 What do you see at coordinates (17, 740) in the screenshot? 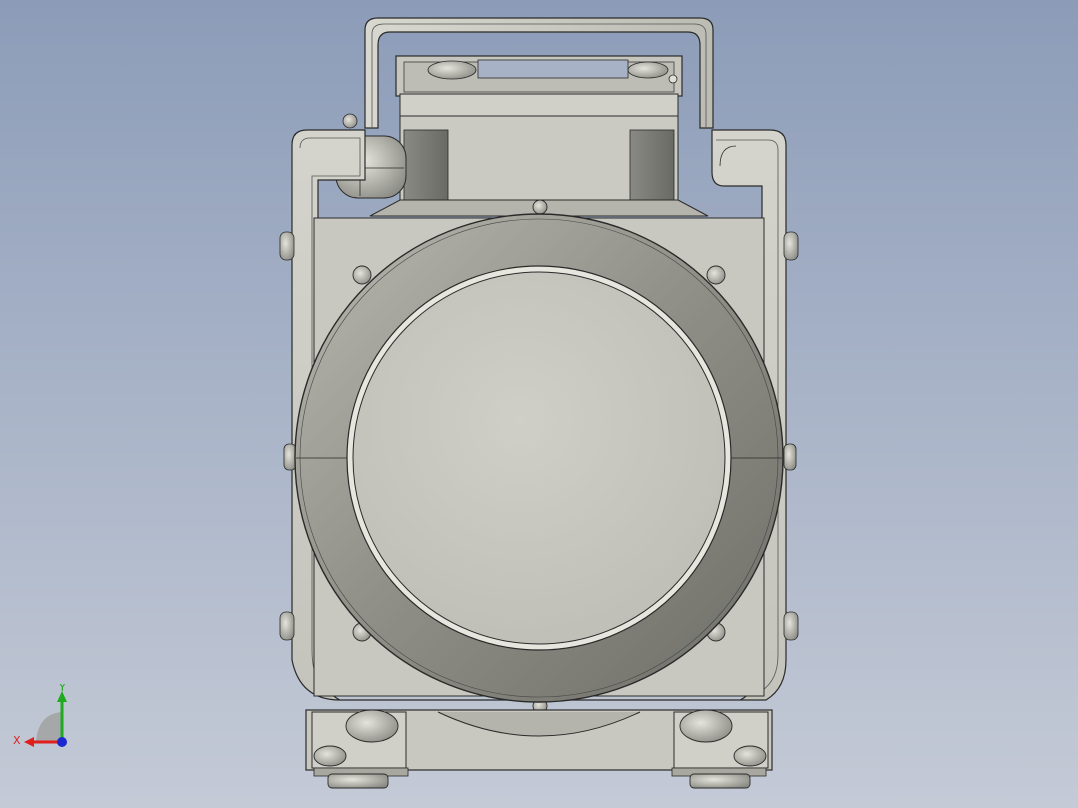
I see `x-axis-label: X` at bounding box center [17, 740].